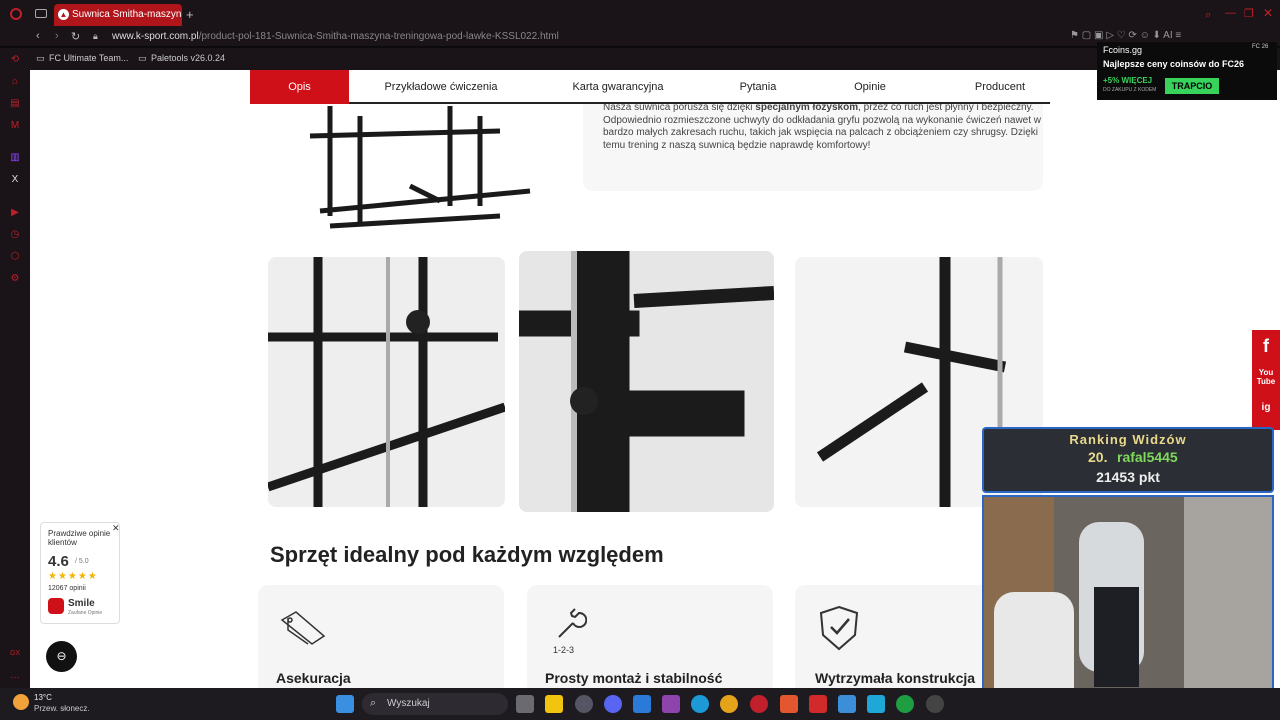  What do you see at coordinates (299, 87) in the screenshot?
I see `tab-opis: Opis` at bounding box center [299, 87].